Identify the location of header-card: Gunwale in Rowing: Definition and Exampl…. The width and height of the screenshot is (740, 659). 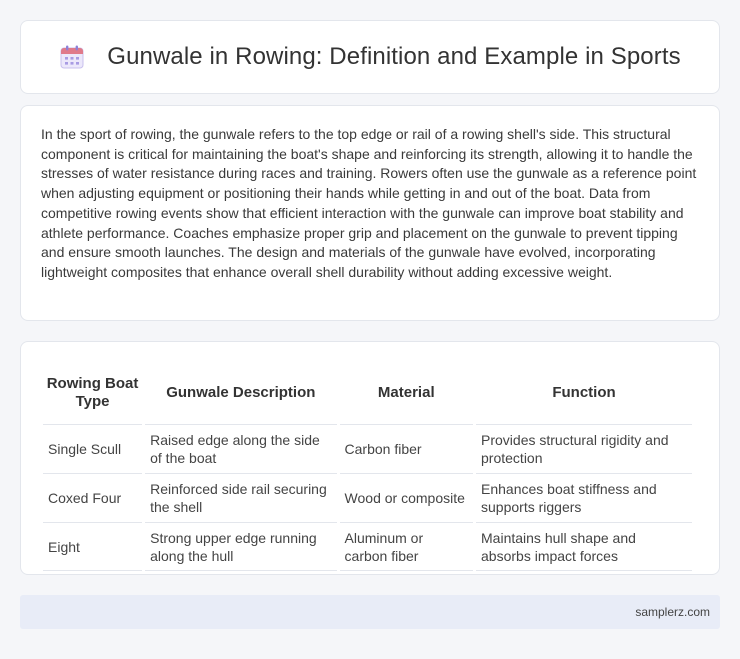
(370, 57).